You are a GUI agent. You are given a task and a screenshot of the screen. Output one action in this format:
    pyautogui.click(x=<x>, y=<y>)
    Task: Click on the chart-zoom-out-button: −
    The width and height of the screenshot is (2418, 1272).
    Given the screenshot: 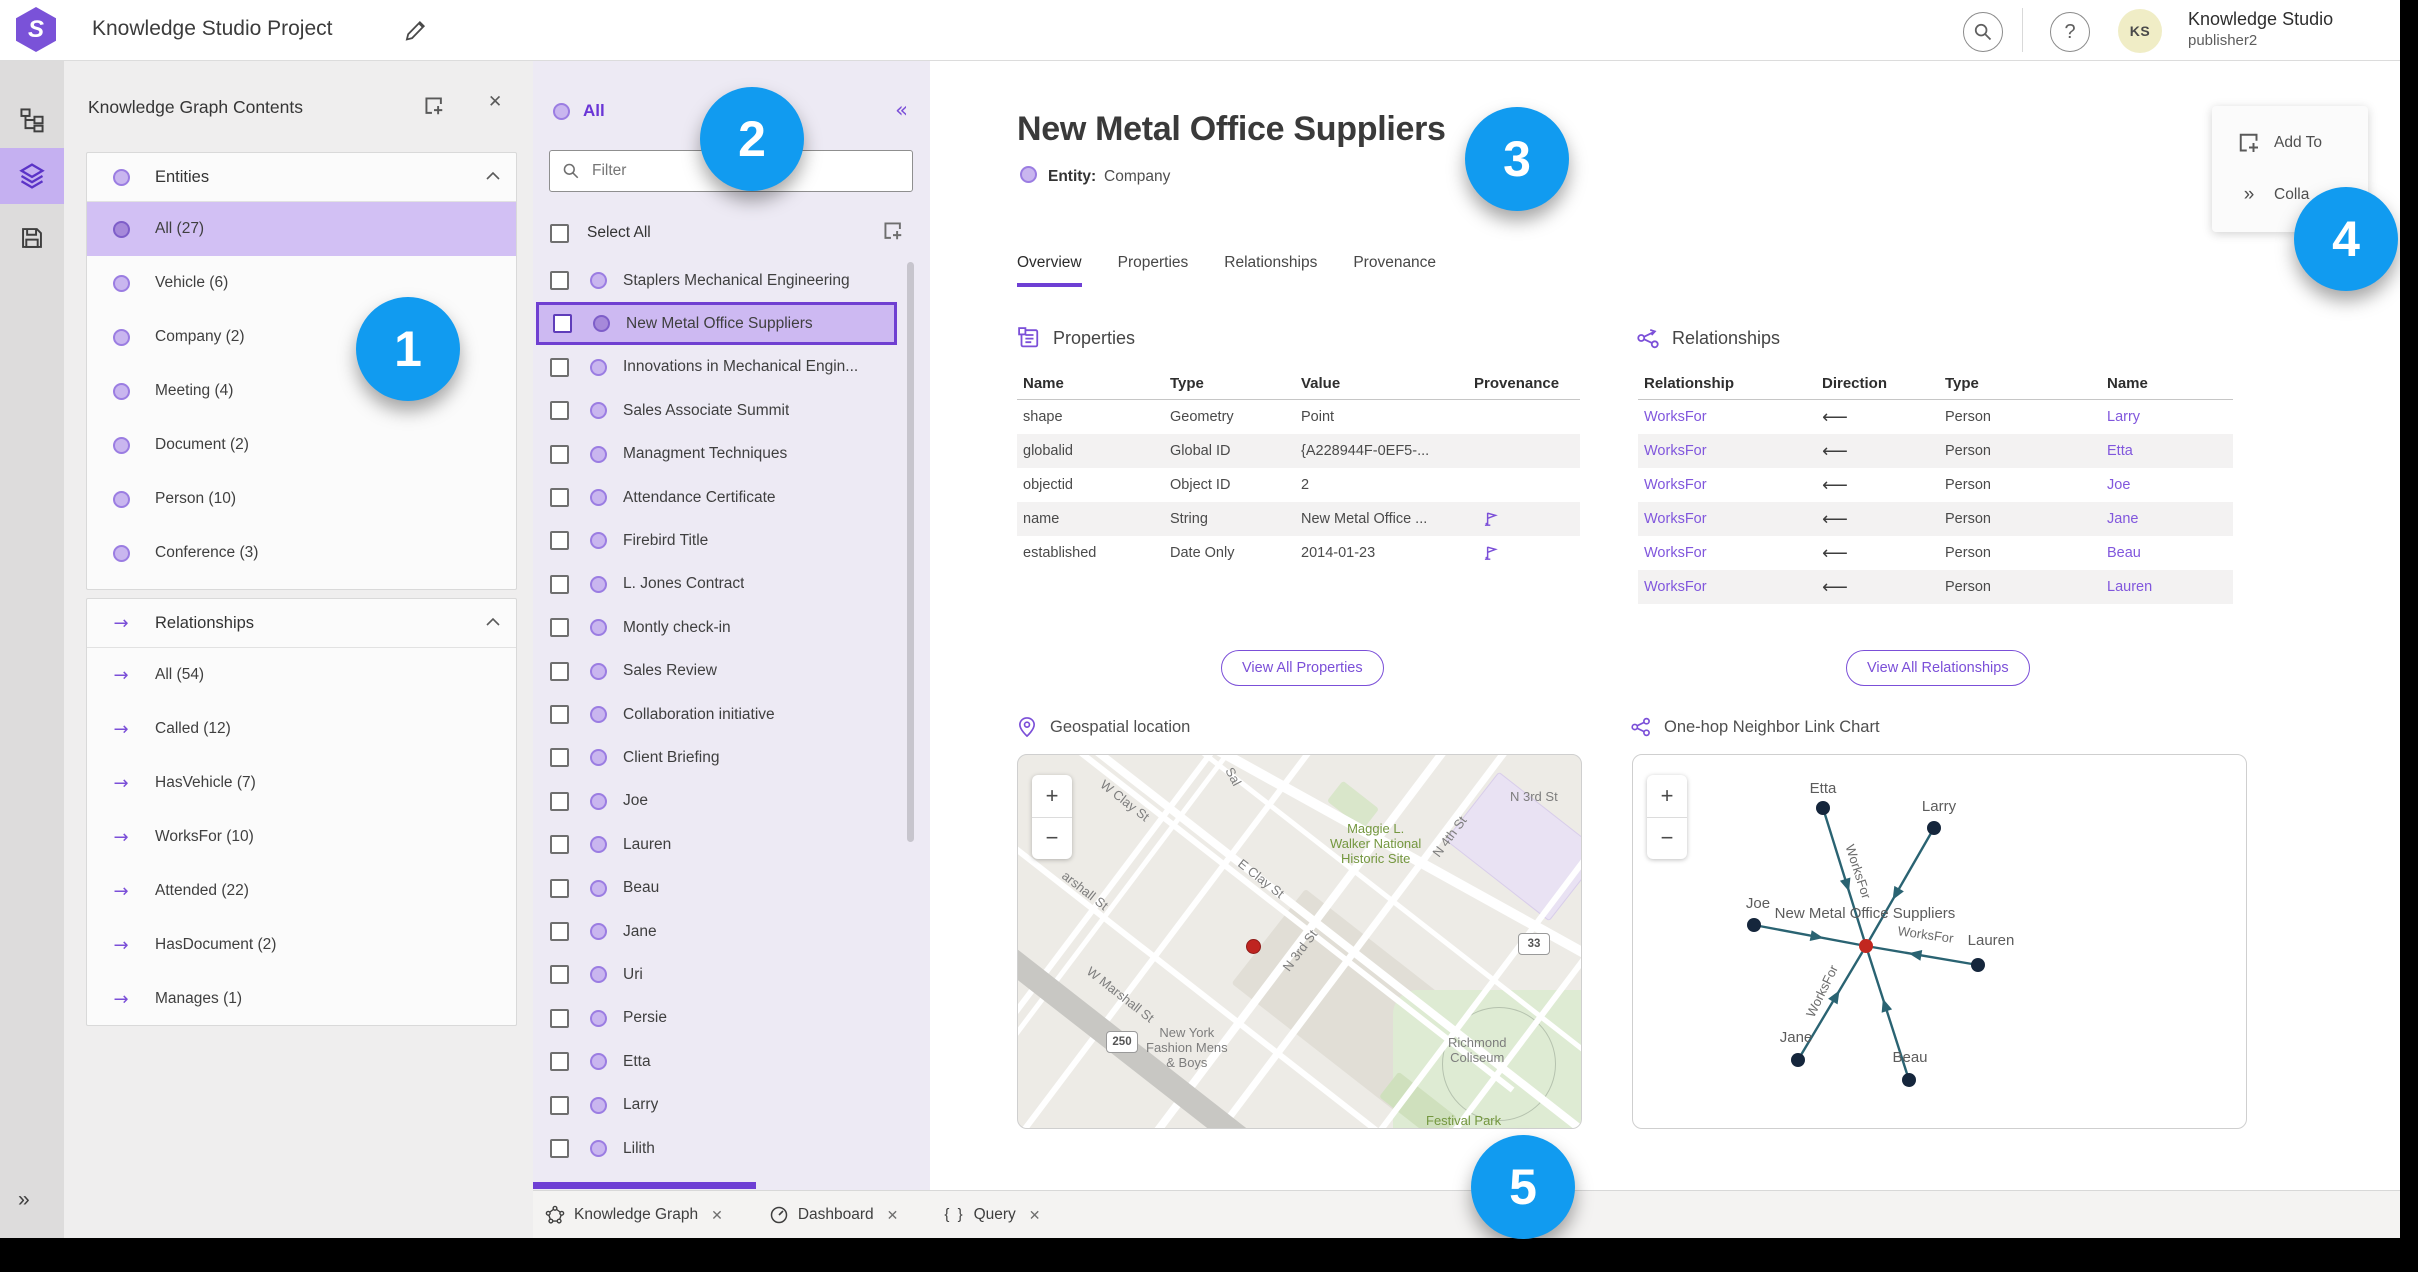 What is the action you would take?
    pyautogui.click(x=1667, y=839)
    